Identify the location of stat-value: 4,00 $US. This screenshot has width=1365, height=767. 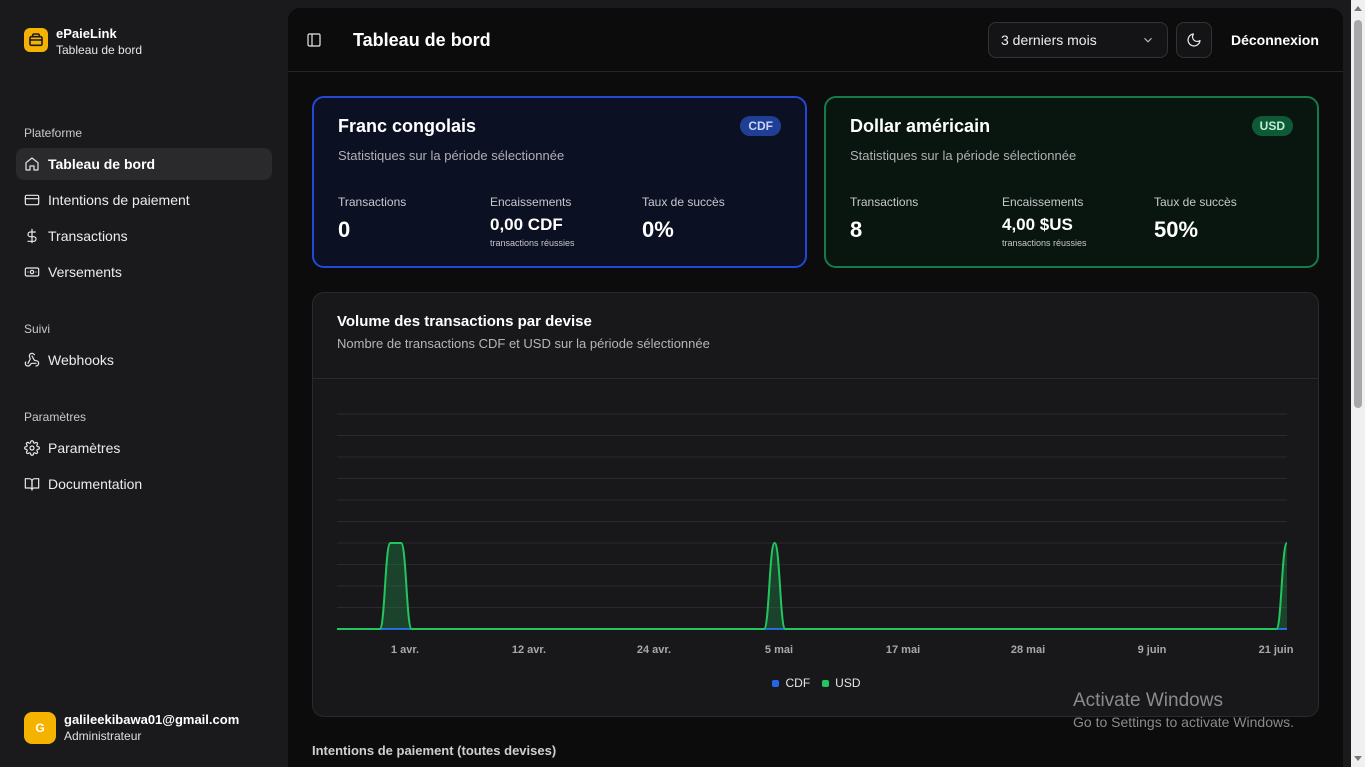
(1037, 224).